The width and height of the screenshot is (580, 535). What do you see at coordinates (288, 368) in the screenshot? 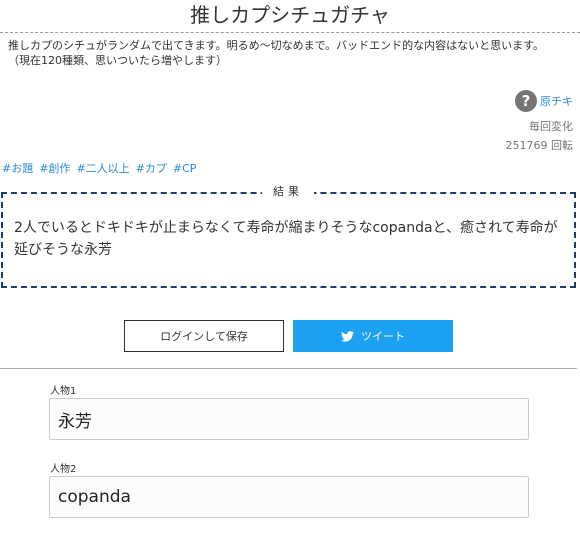
I see `section-divider` at bounding box center [288, 368].